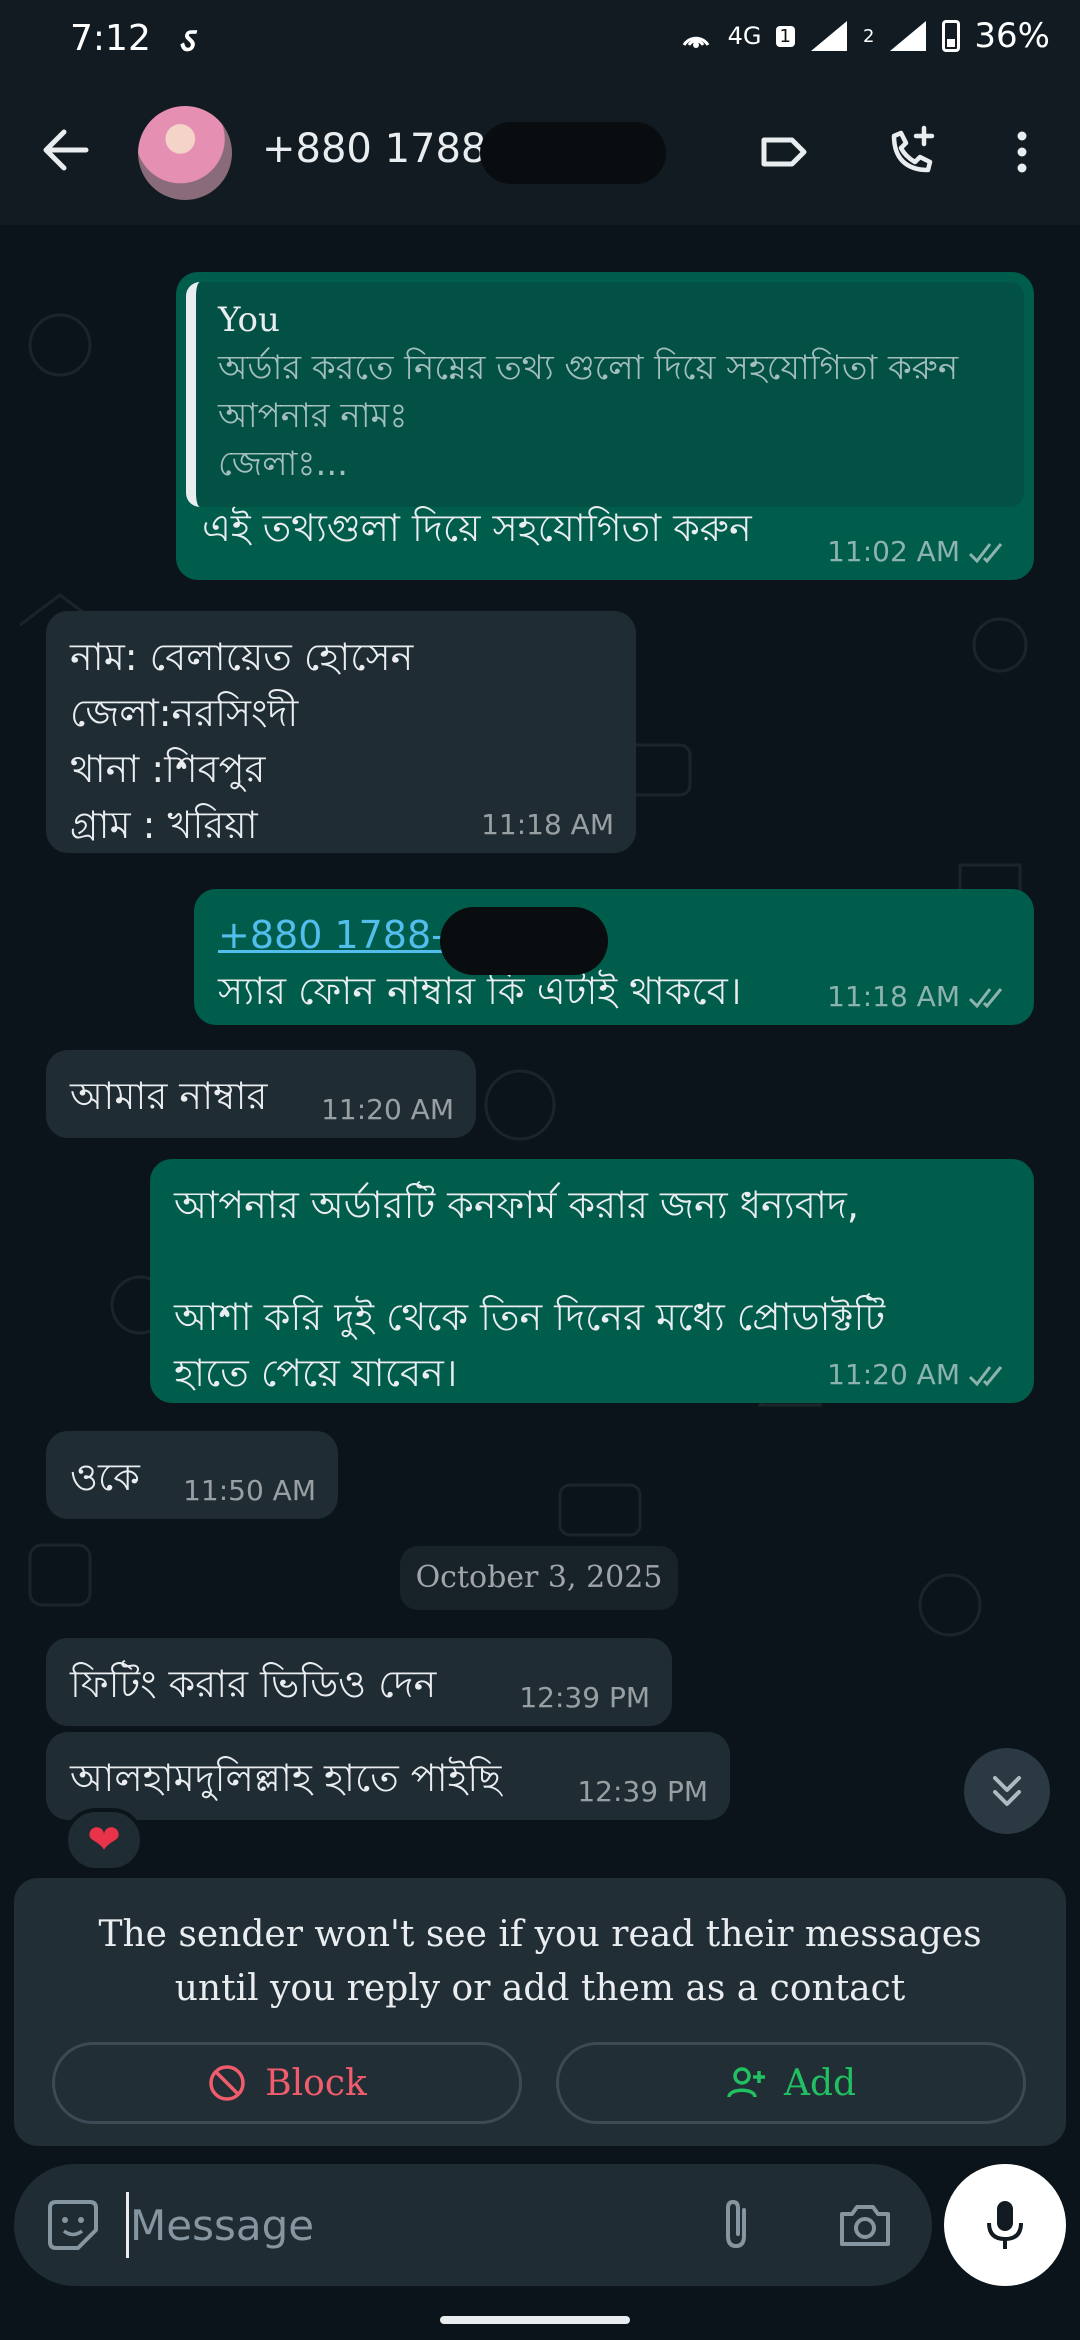 Image resolution: width=1080 pixels, height=2340 pixels. I want to click on contact-name: +880 1788-, so click(381, 149).